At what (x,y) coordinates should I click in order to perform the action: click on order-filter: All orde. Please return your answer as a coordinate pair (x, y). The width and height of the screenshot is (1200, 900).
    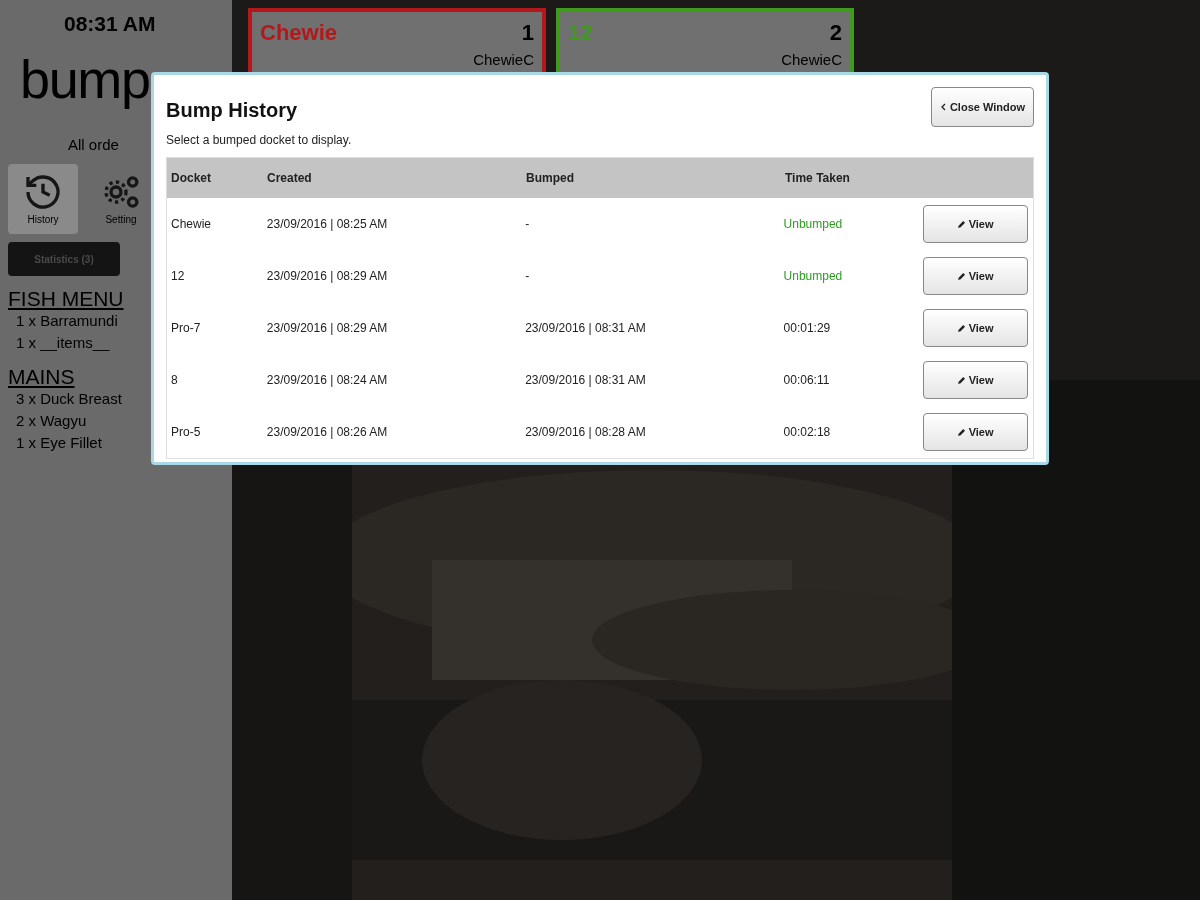
    Looking at the image, I should click on (93, 144).